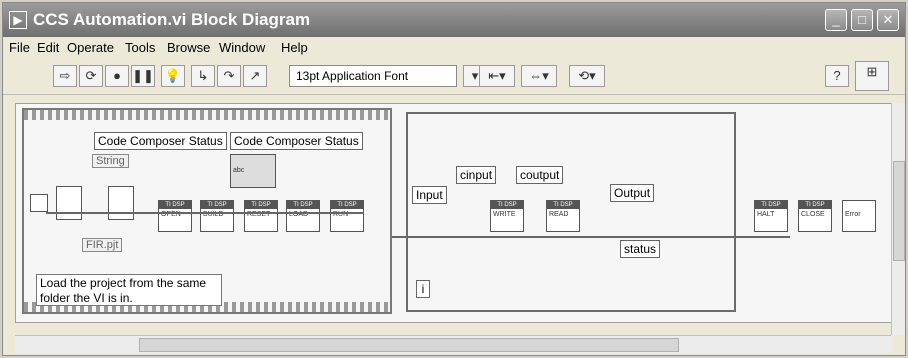 The width and height of the screenshot is (908, 358). Describe the element at coordinates (65, 76) in the screenshot. I see `run-arrow-icon: ⇨` at that location.